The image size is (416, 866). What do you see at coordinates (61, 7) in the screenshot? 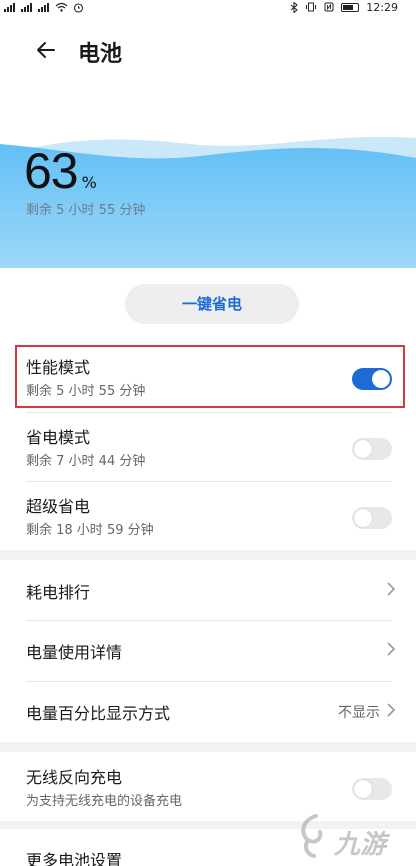
I see `wifi-icon` at bounding box center [61, 7].